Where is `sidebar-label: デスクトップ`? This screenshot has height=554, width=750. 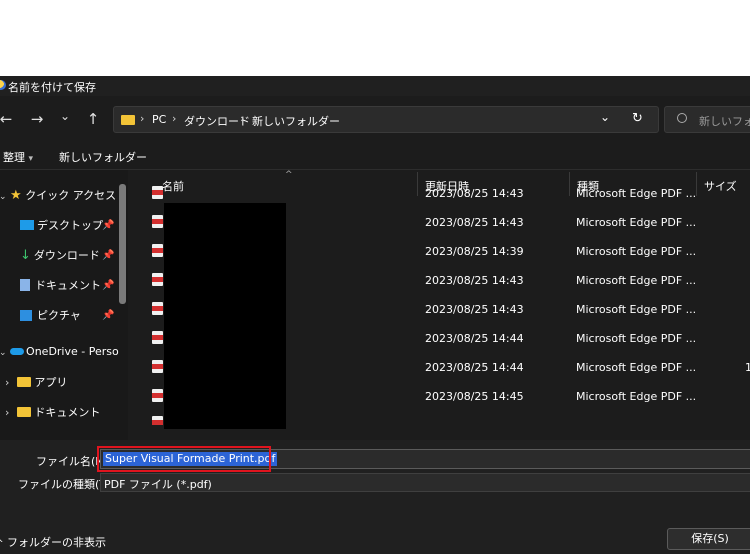 sidebar-label: デスクトップ is located at coordinates (70, 225).